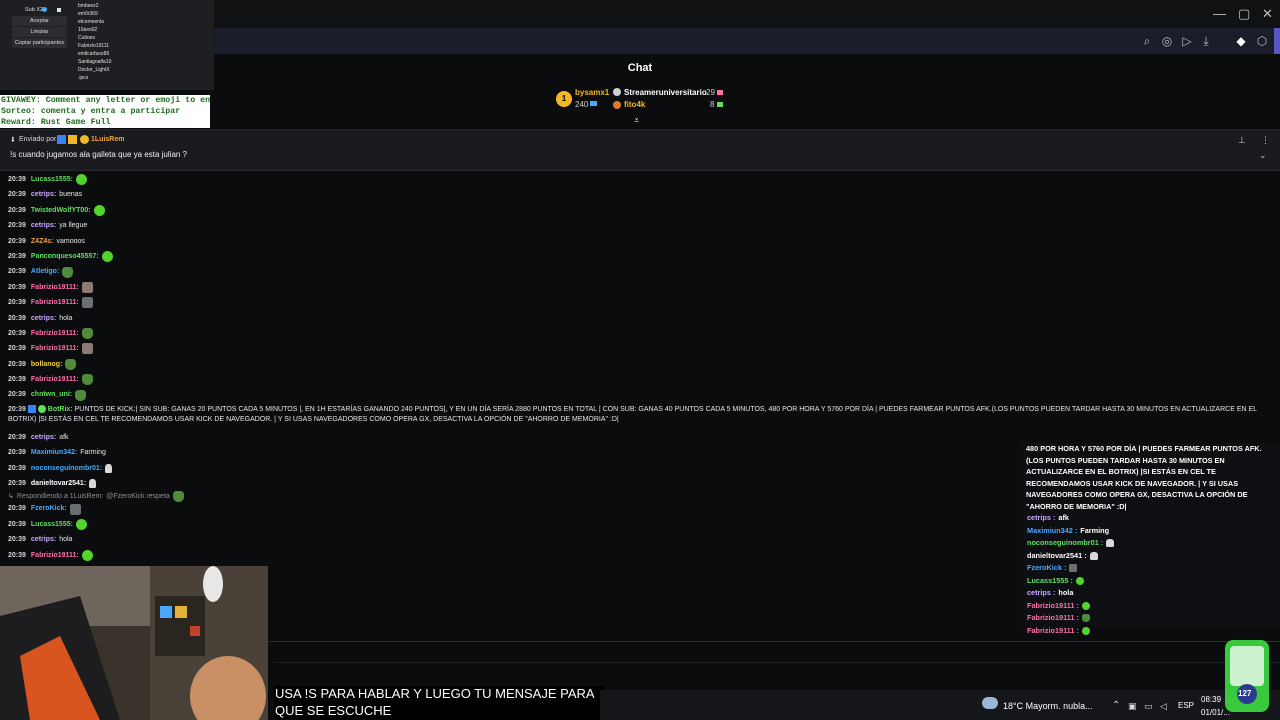 The width and height of the screenshot is (1280, 720). Describe the element at coordinates (61, 210) in the screenshot. I see `message-username: TwistedWolfYT00:` at that location.